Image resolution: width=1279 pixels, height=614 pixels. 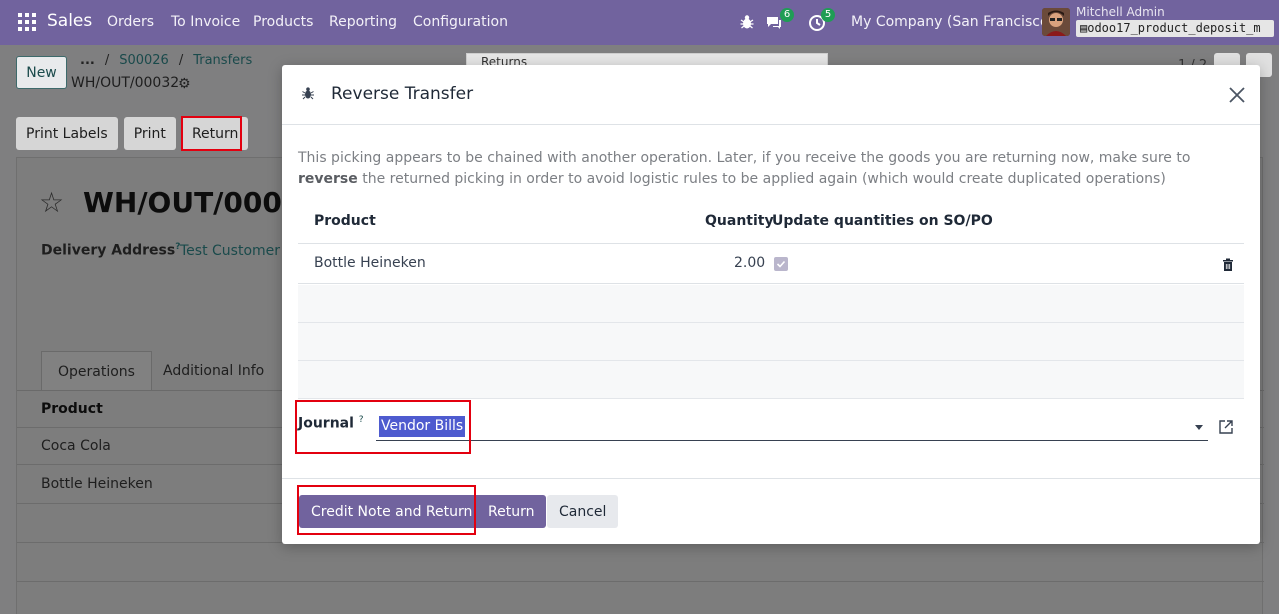 What do you see at coordinates (69, 21) in the screenshot?
I see `app-name: Sales` at bounding box center [69, 21].